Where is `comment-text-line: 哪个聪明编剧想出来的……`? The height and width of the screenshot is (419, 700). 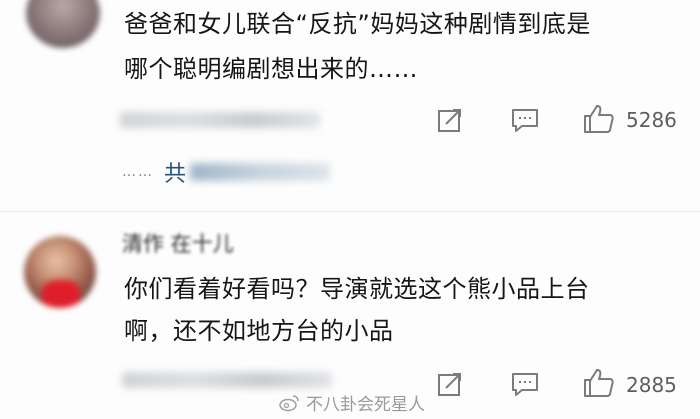
comment-text-line: 哪个聪明编剧想出来的…… is located at coordinates (271, 69).